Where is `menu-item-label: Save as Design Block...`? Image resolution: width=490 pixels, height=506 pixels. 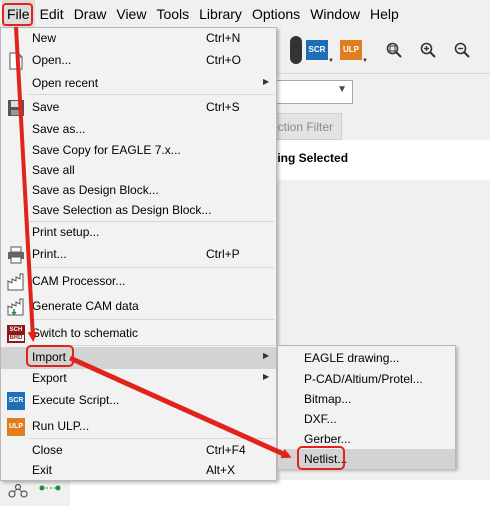
menu-item-label: Save as Design Block... is located at coordinates (95, 190).